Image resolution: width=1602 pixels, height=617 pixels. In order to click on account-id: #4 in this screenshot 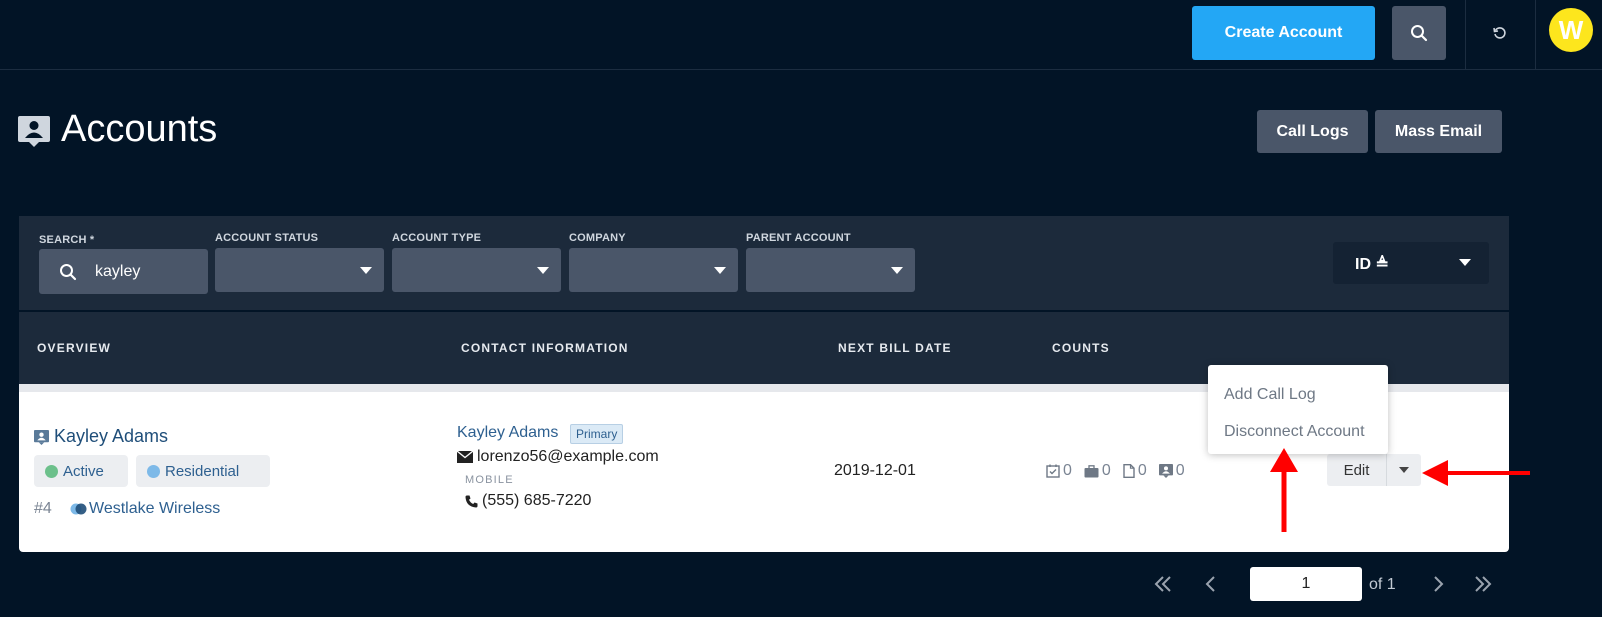, I will do `click(43, 508)`.